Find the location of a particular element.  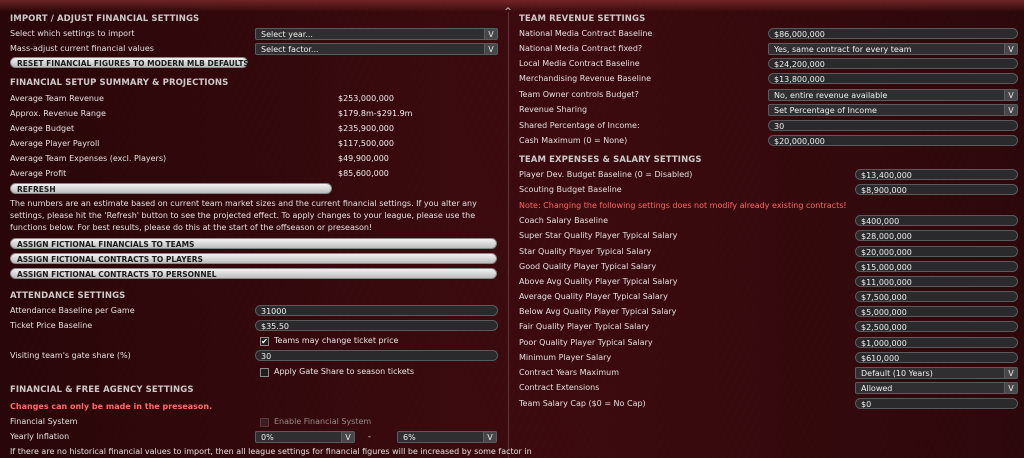

cash-maximum-field: $20,000,000 is located at coordinates (893, 140).